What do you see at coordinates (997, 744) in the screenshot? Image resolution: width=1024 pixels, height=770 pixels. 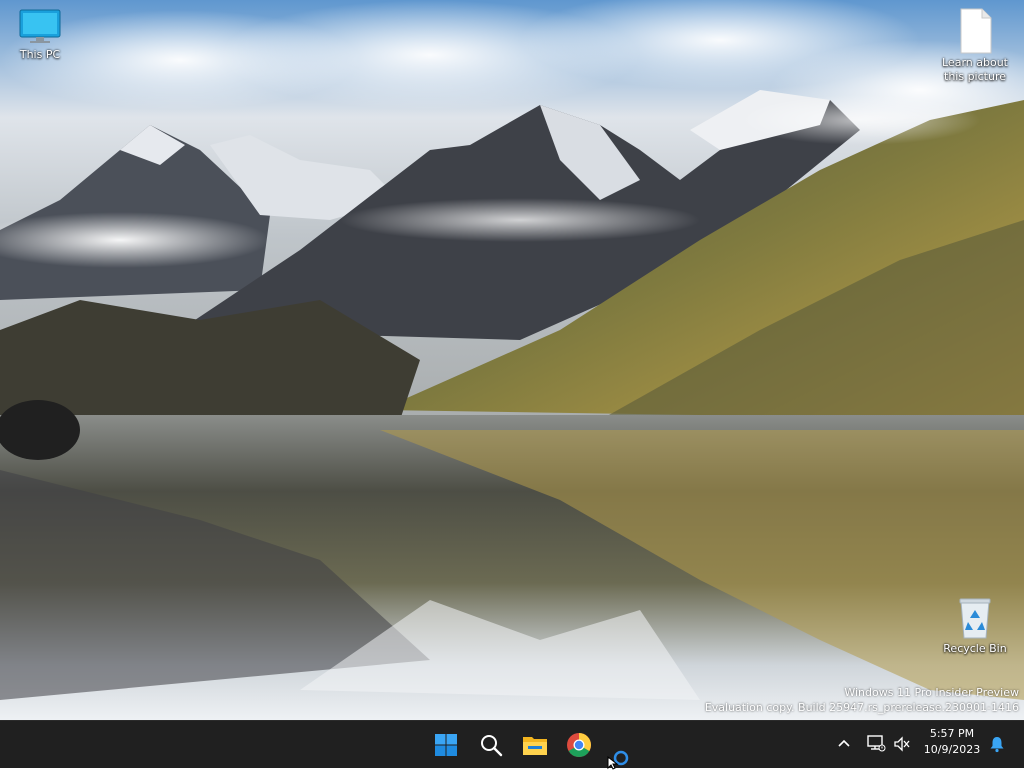 I see `notification-bell-icon` at bounding box center [997, 744].